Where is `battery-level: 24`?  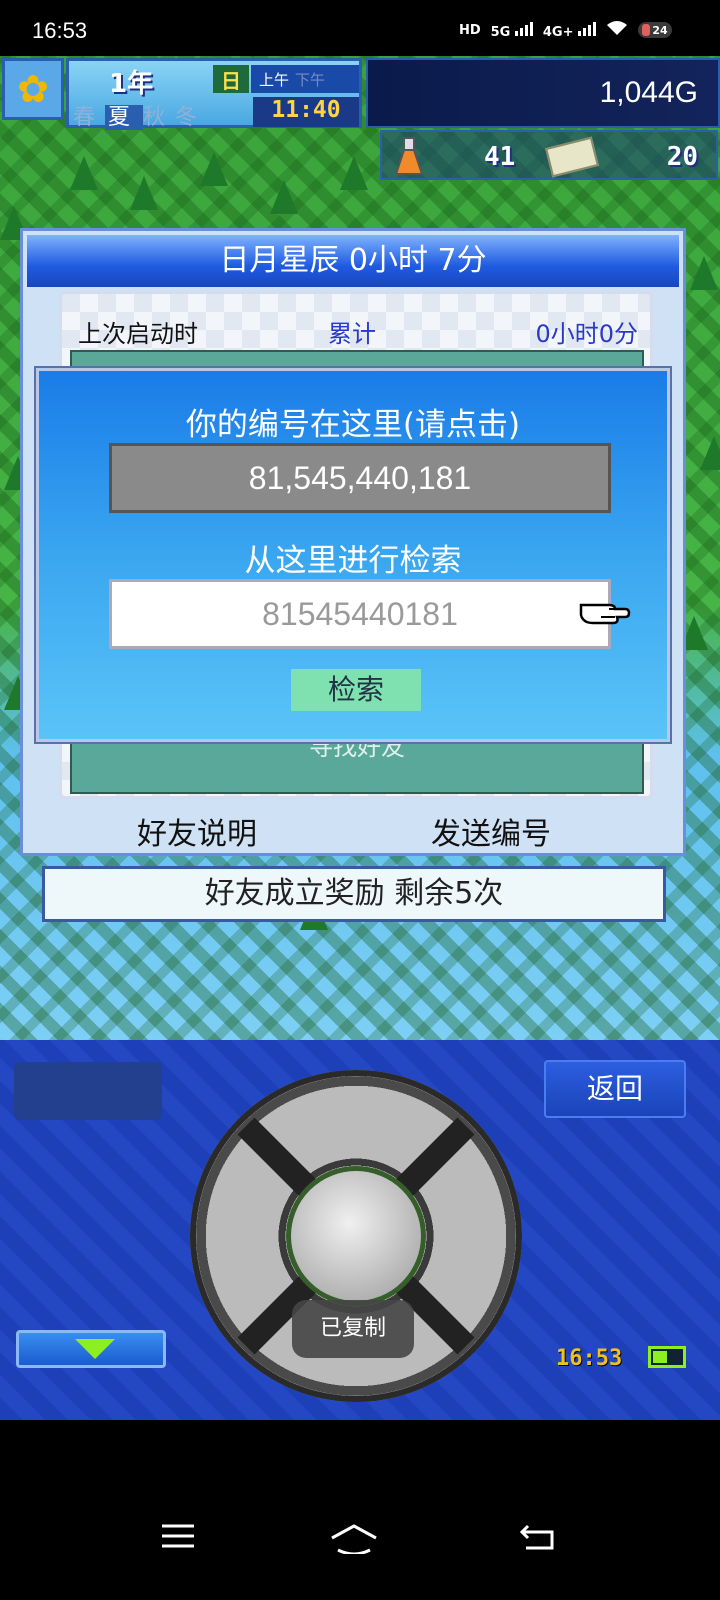 battery-level: 24 is located at coordinates (660, 30).